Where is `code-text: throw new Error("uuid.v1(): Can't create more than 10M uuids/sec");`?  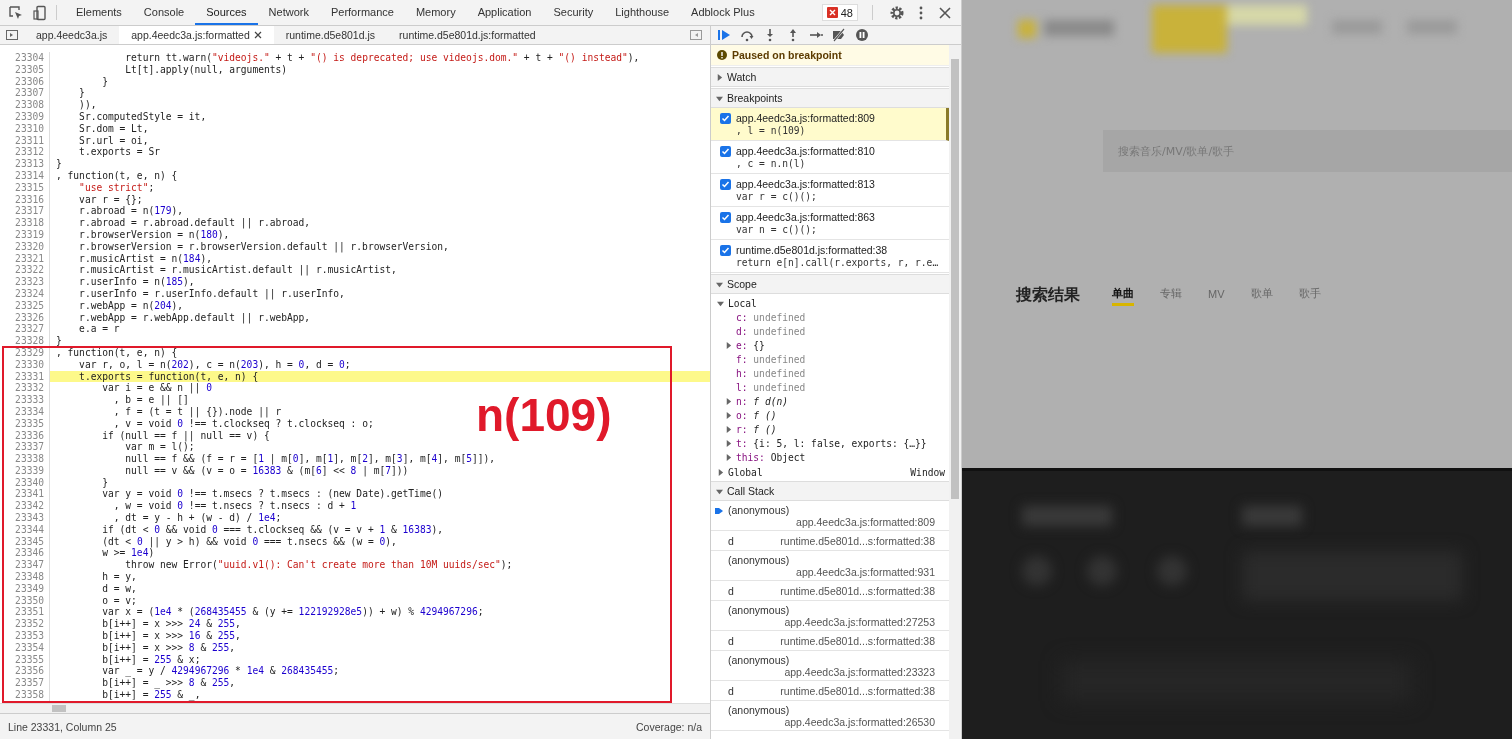
code-text: throw new Error("uuid.v1(): Can't create more than 10M uuids/sec"); is located at coordinates (319, 565).